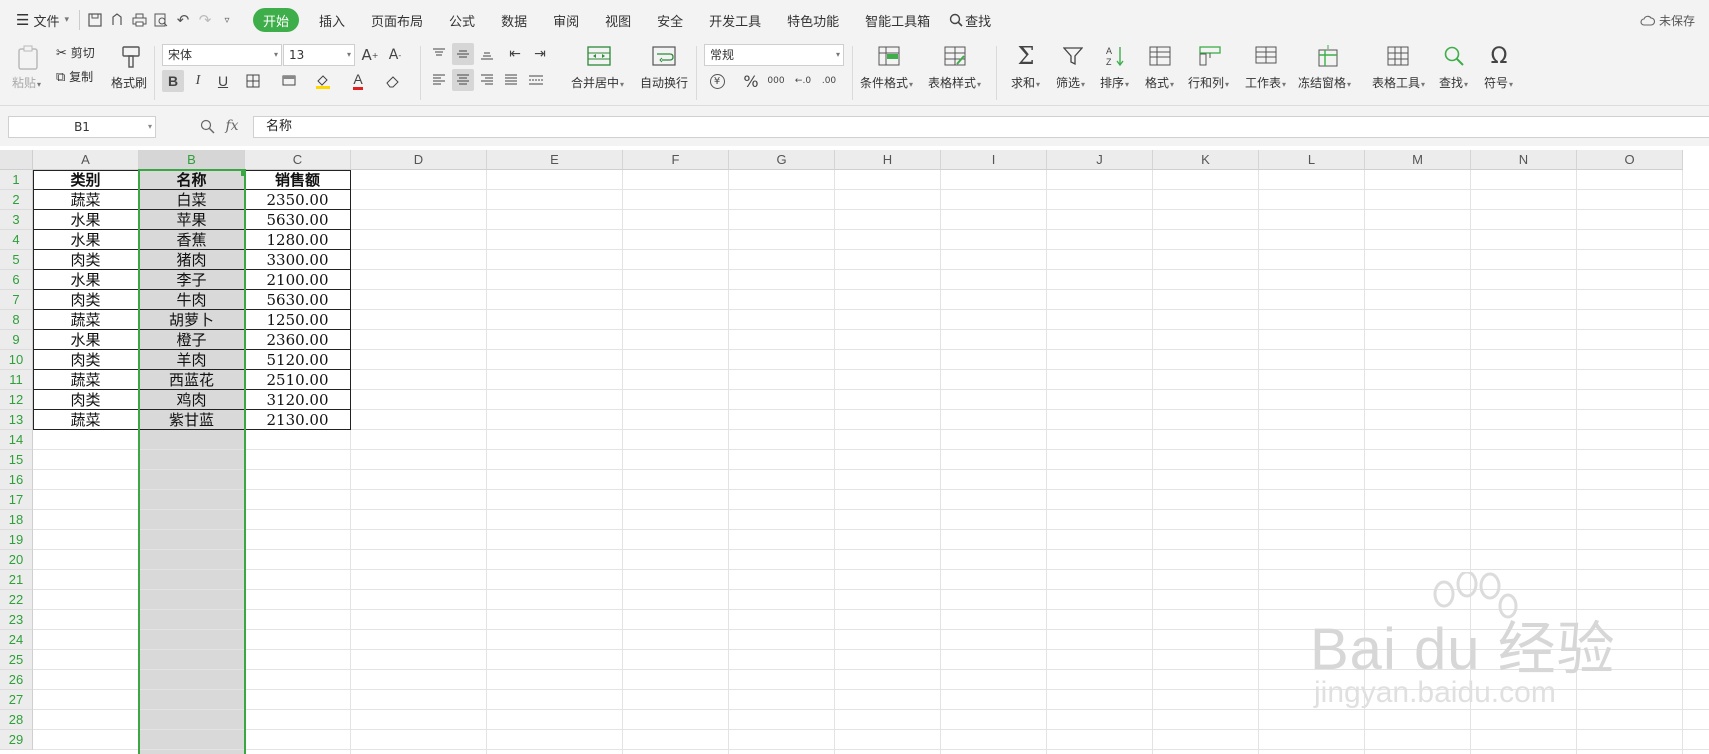 This screenshot has width=1709, height=754. What do you see at coordinates (297, 360) in the screenshot?
I see `table-cell: 5120.00` at bounding box center [297, 360].